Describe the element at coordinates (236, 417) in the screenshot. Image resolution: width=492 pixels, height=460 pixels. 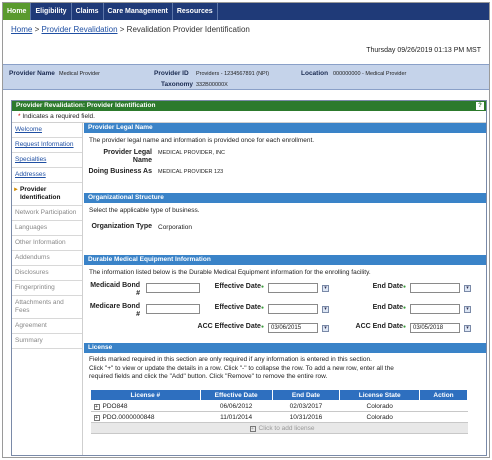
I see `effective-date-cell: 11/01/2014` at that location.